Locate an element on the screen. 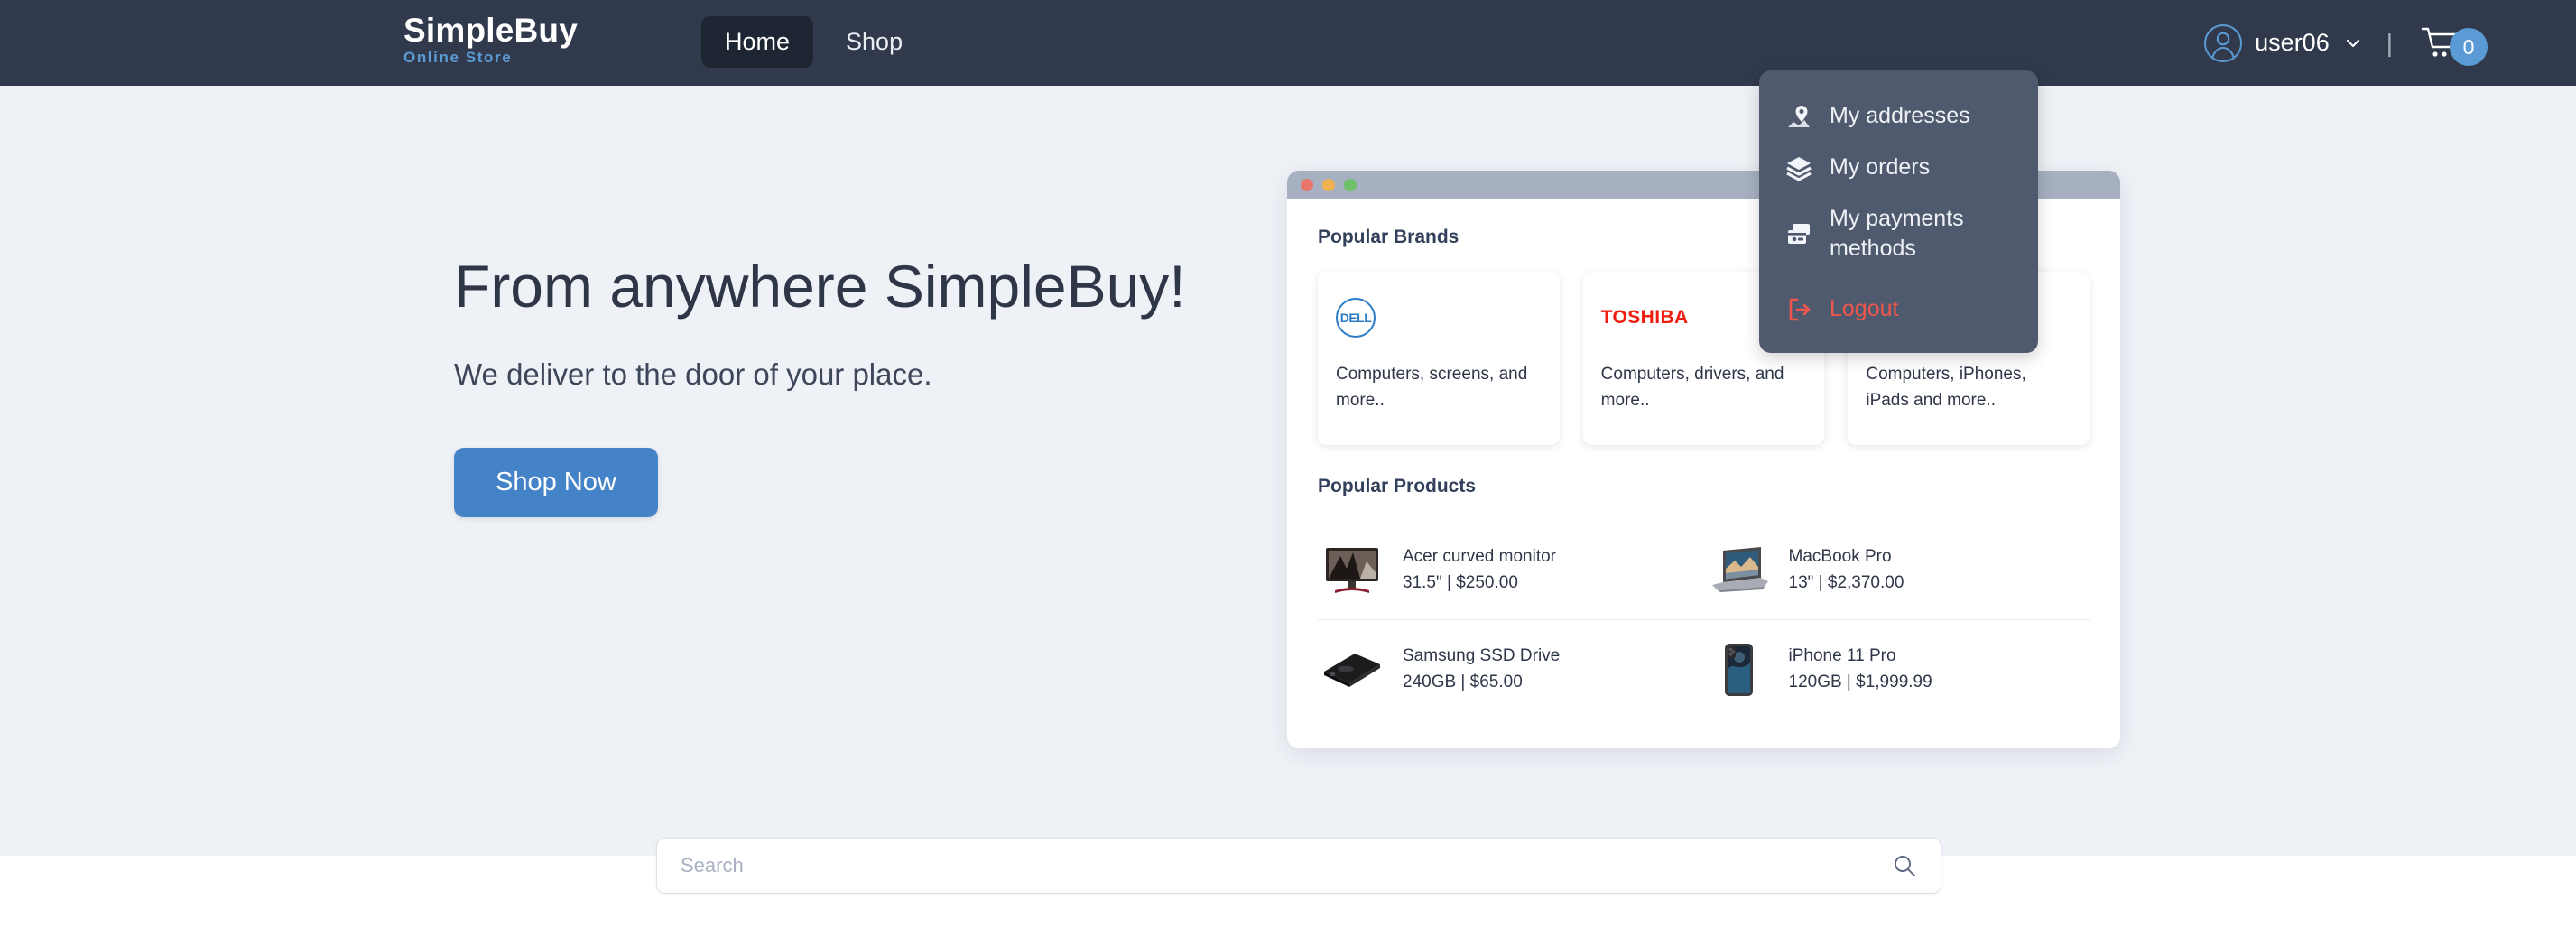 The image size is (2576, 946). phone-thumbnail-icon is located at coordinates (1739, 670).